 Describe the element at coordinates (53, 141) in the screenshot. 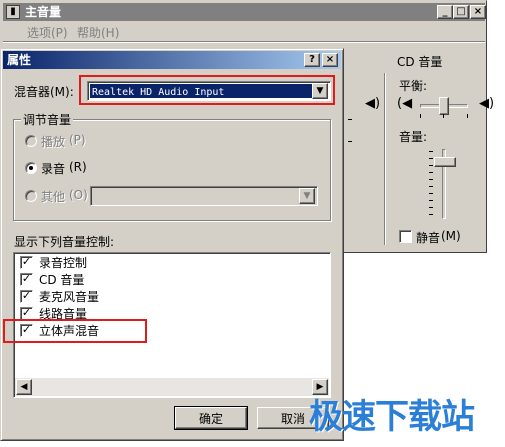

I see `playback-radio-label: 播放` at that location.